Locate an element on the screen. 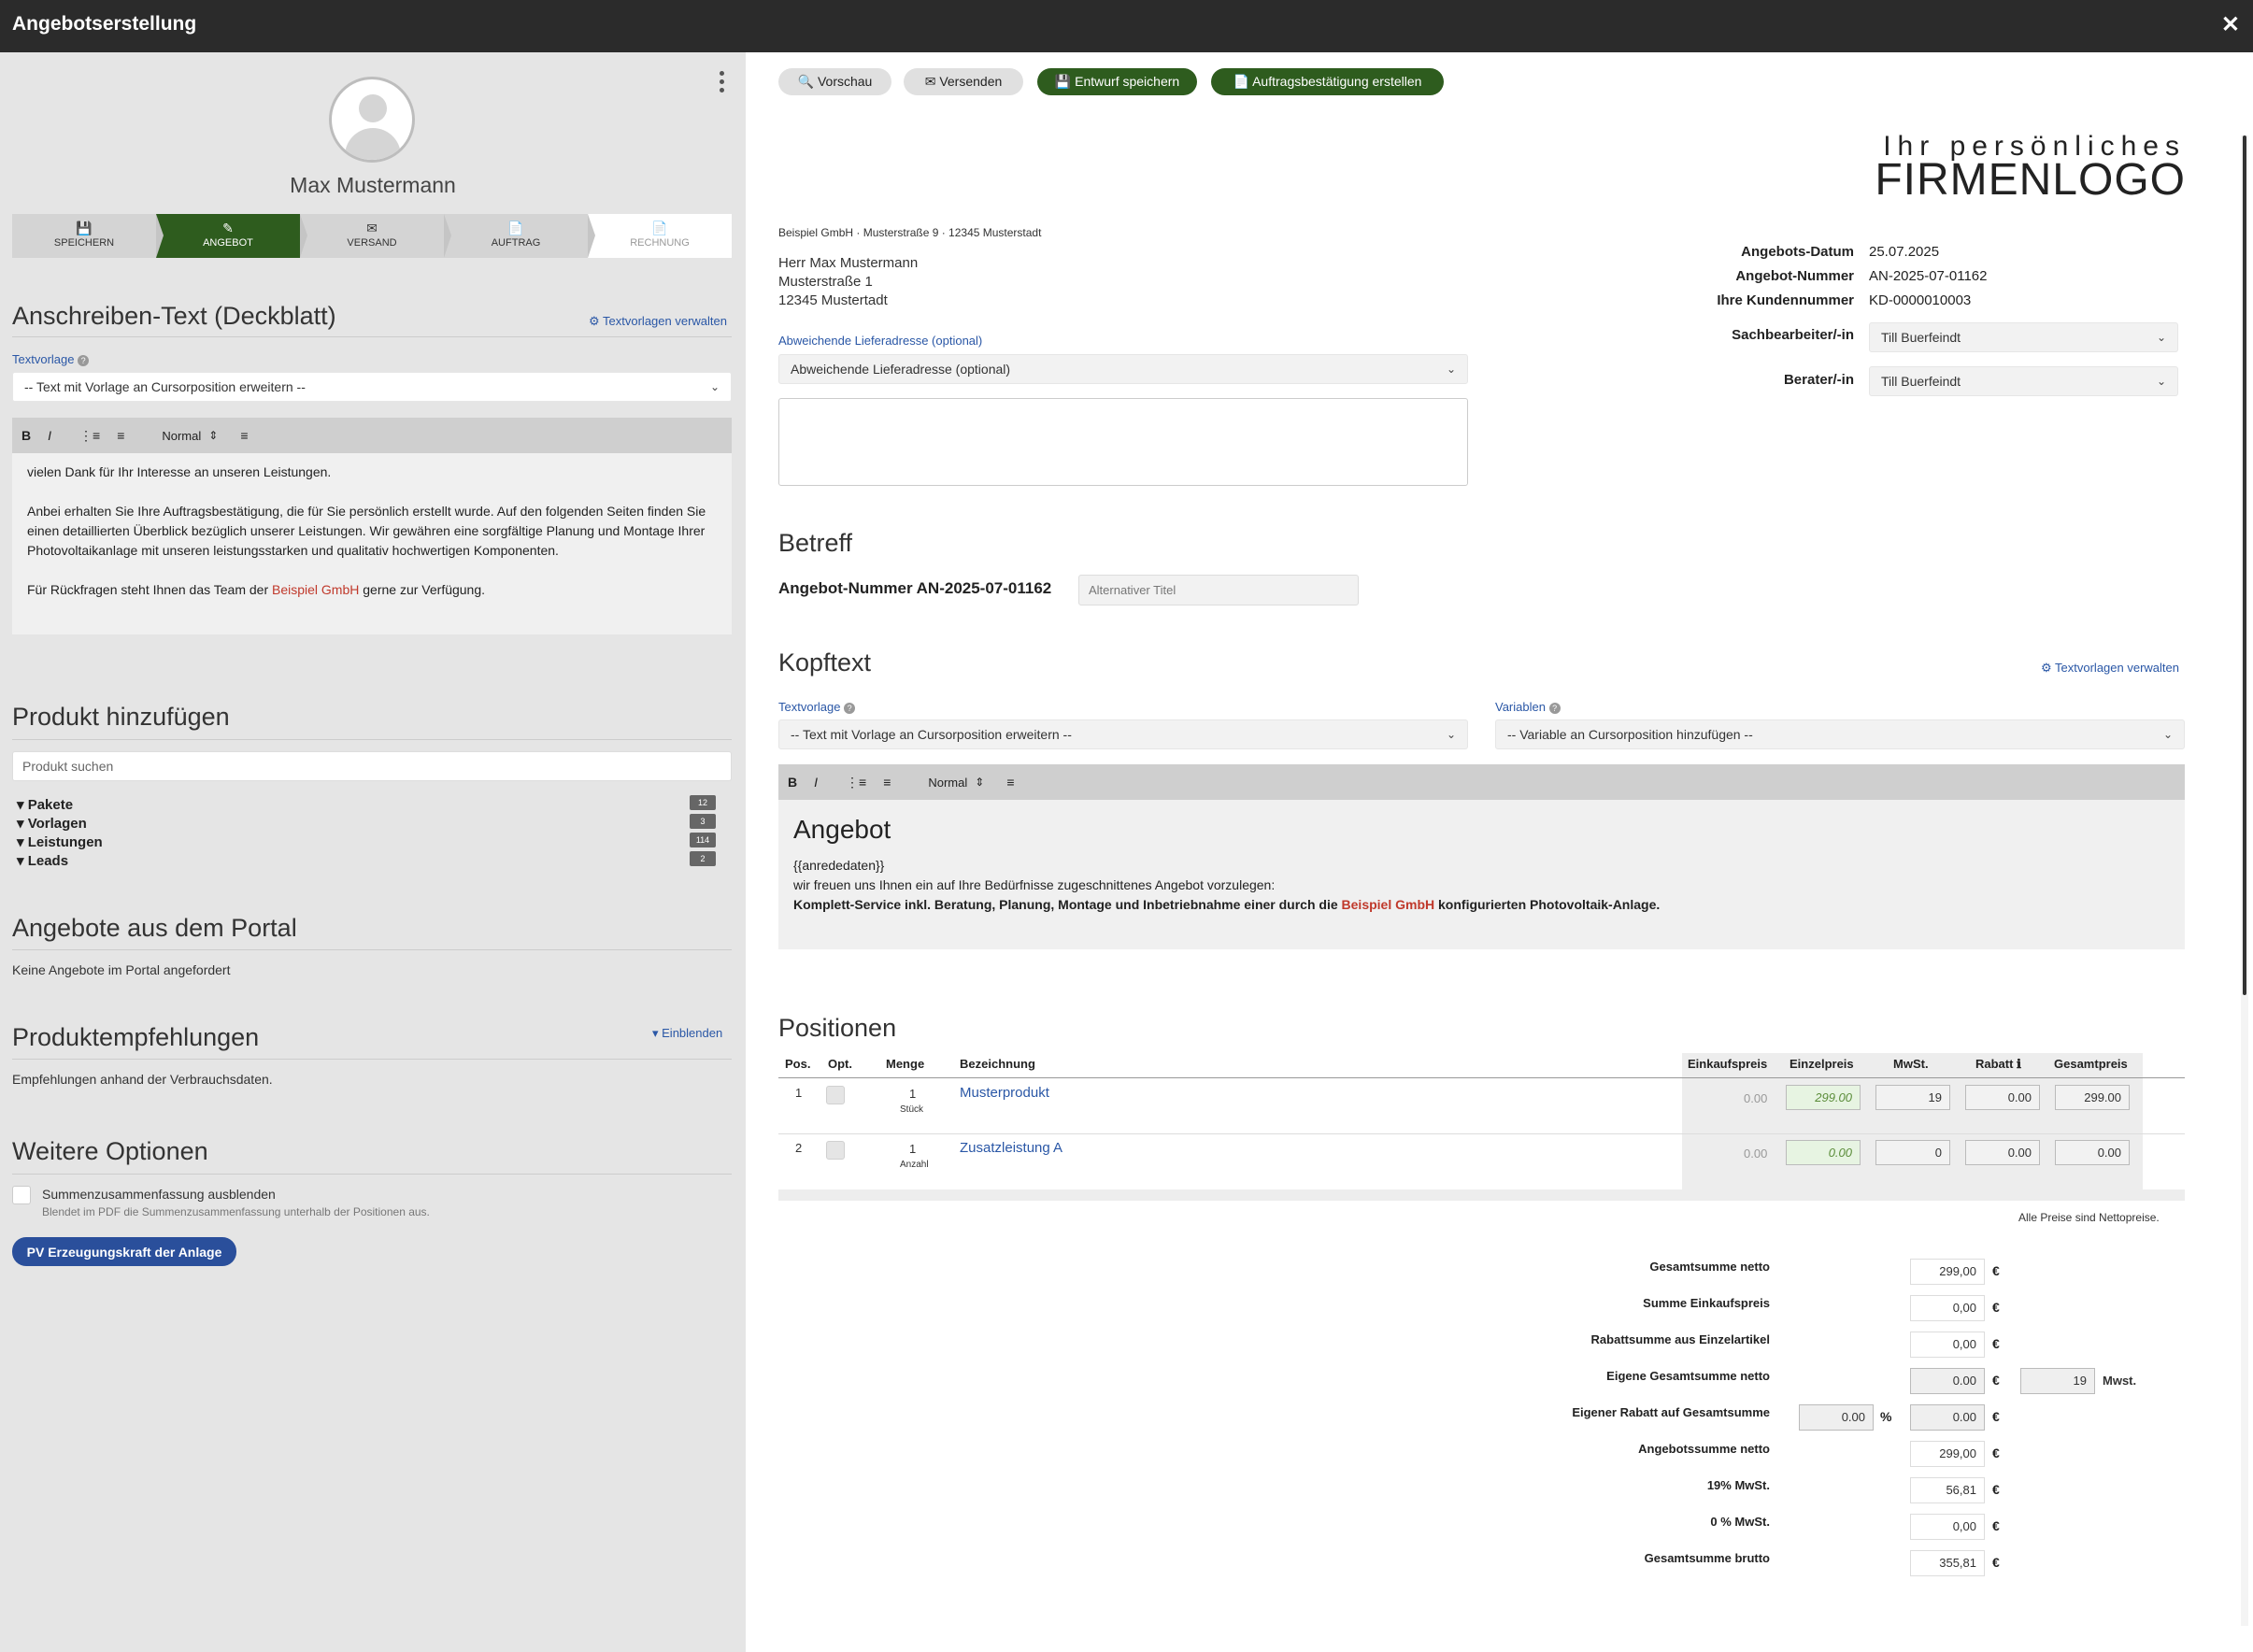 This screenshot has width=2253, height=1652. count-badge: 114 is located at coordinates (703, 840).